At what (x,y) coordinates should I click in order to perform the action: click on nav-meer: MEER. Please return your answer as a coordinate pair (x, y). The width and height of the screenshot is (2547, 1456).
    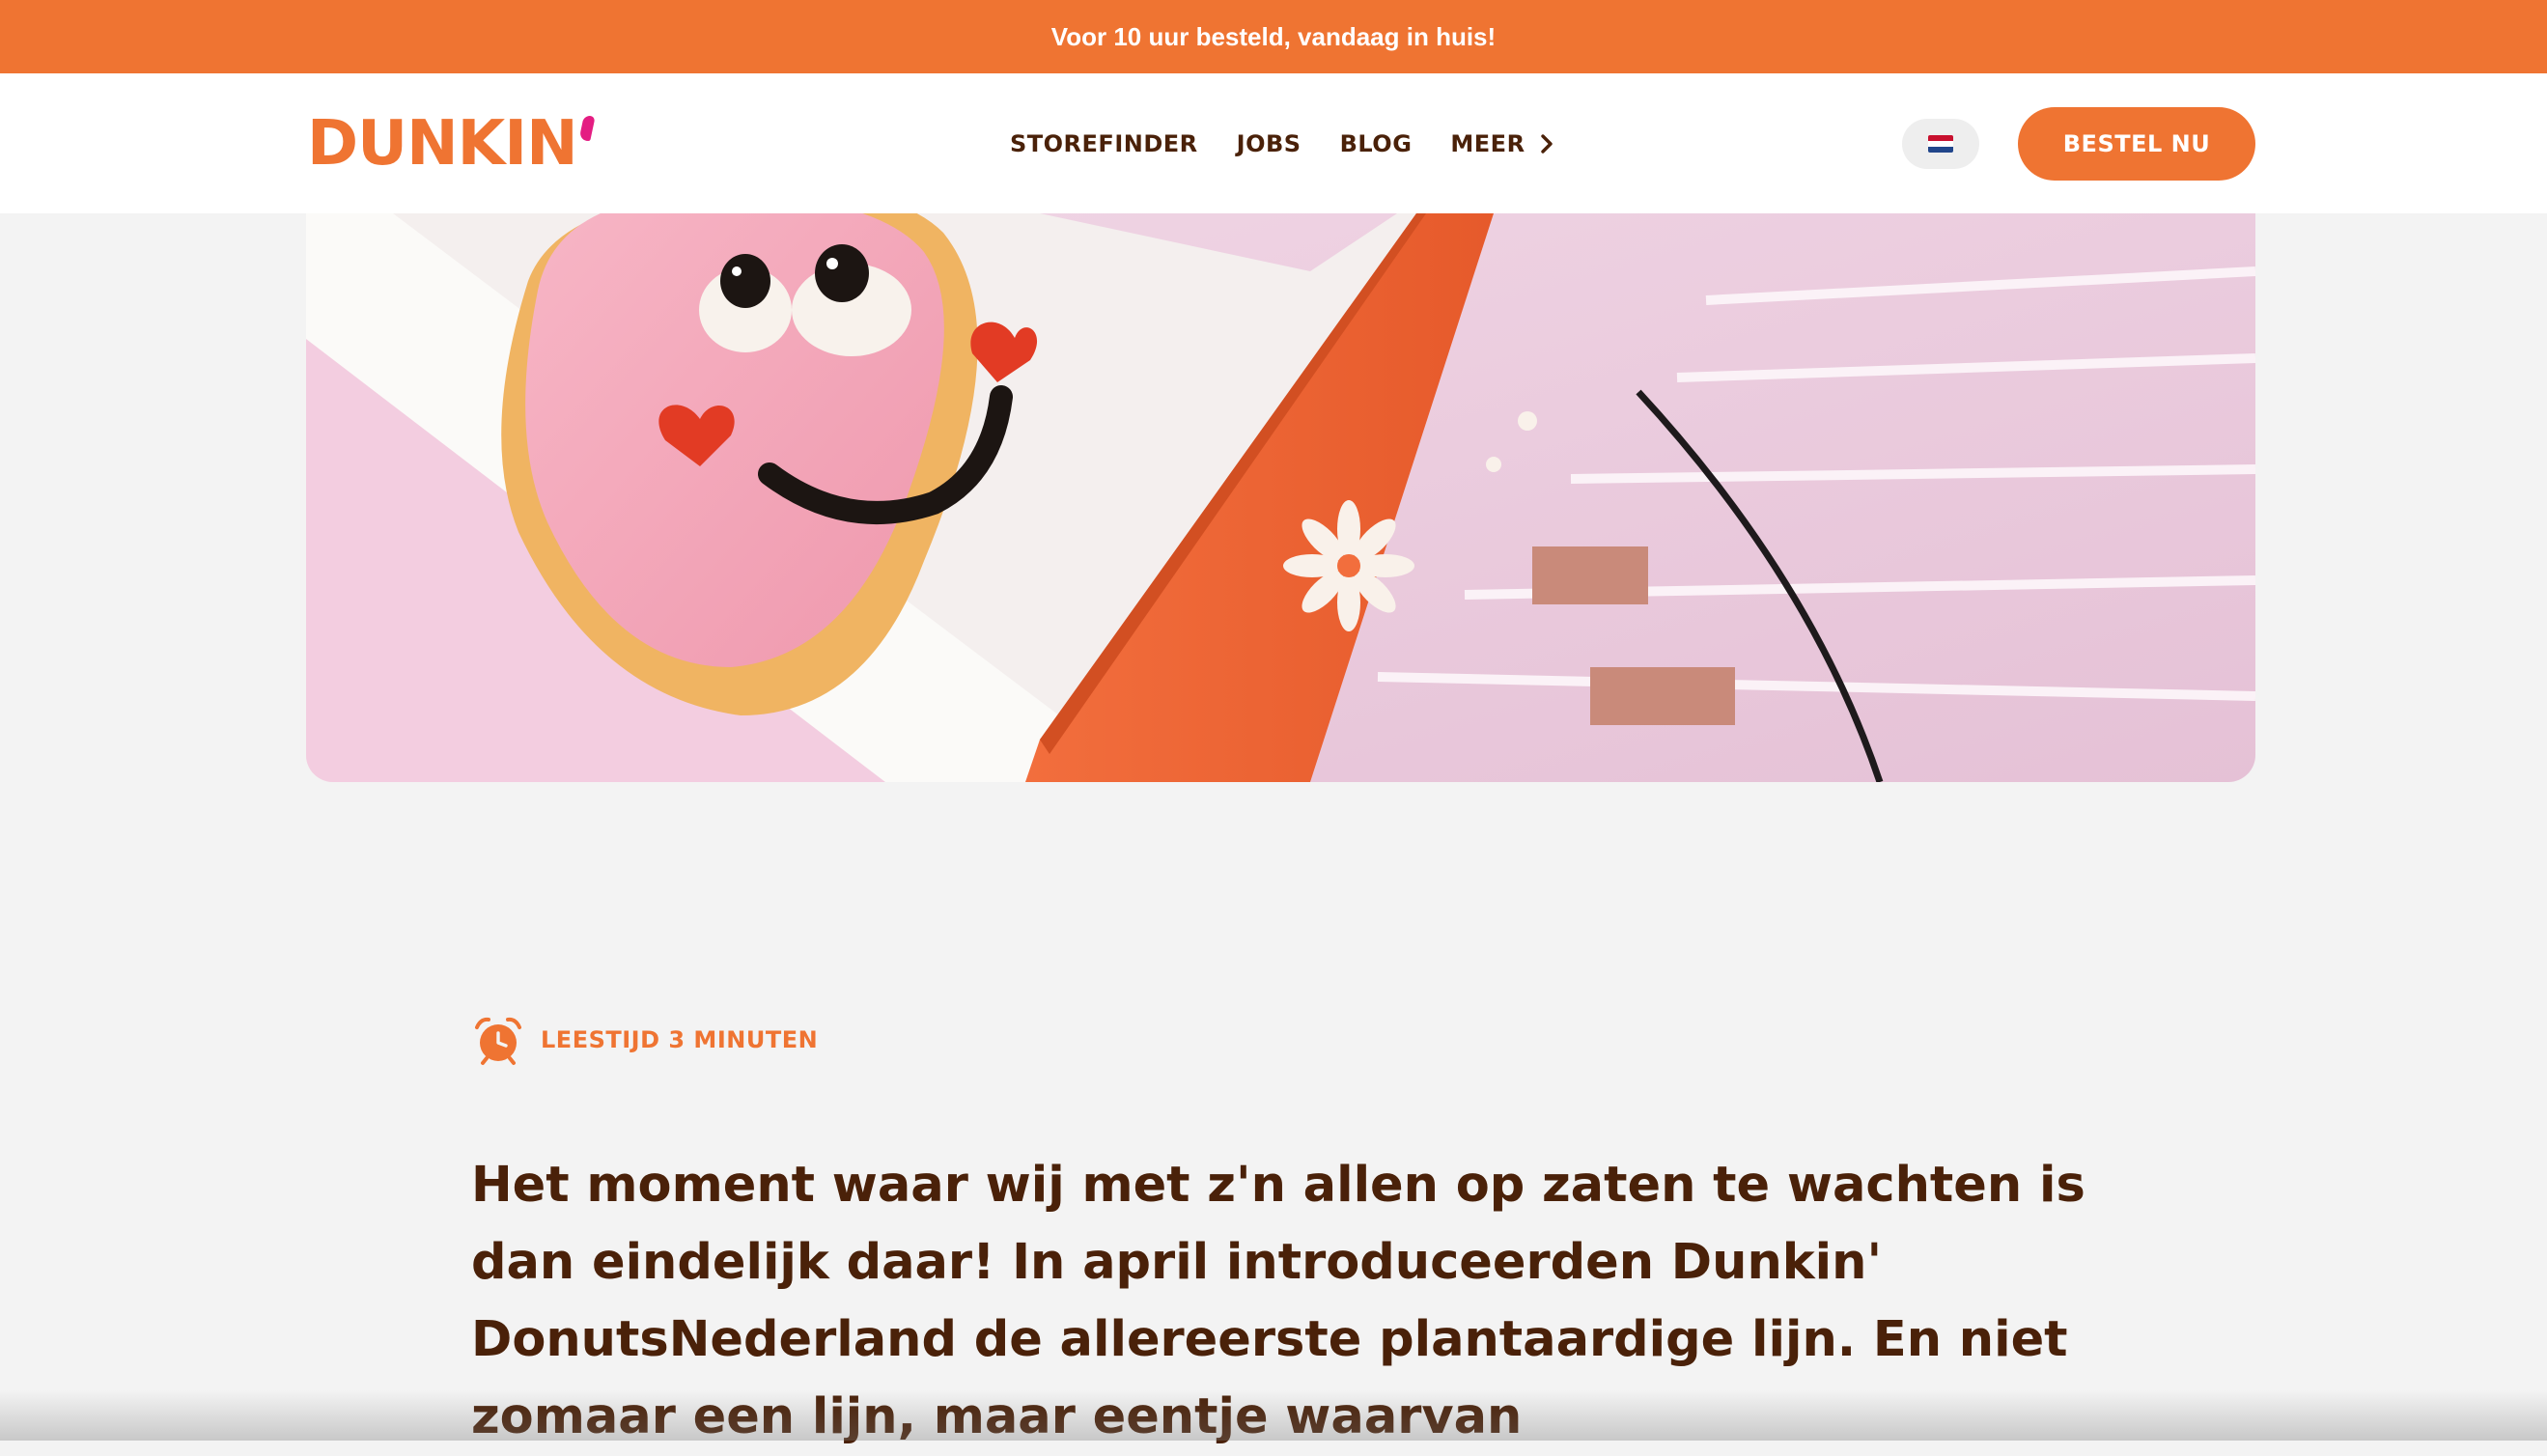
    Looking at the image, I should click on (1501, 143).